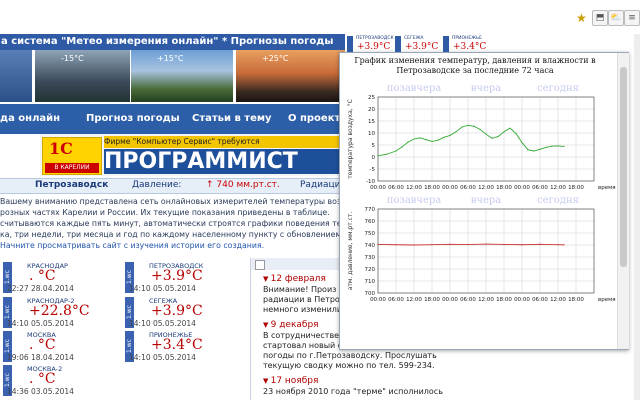 Image resolution: width=640 pixels, height=400 pixels. What do you see at coordinates (314, 118) in the screenshot?
I see `nav-about: О проект` at bounding box center [314, 118].